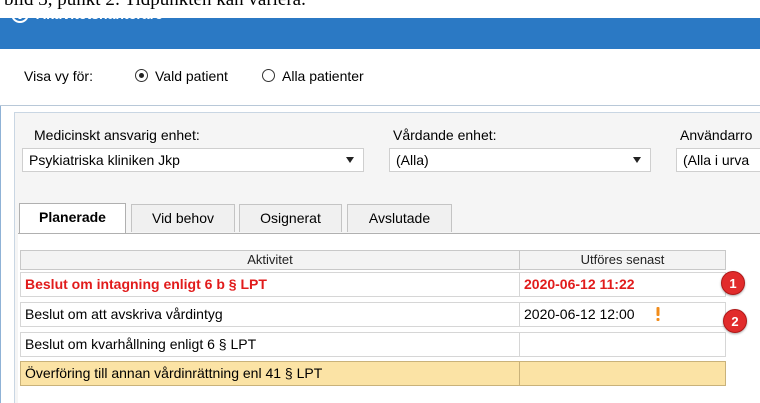 The height and width of the screenshot is (403, 760). What do you see at coordinates (58, 76) in the screenshot?
I see `view-label: Visa vy för:` at bounding box center [58, 76].